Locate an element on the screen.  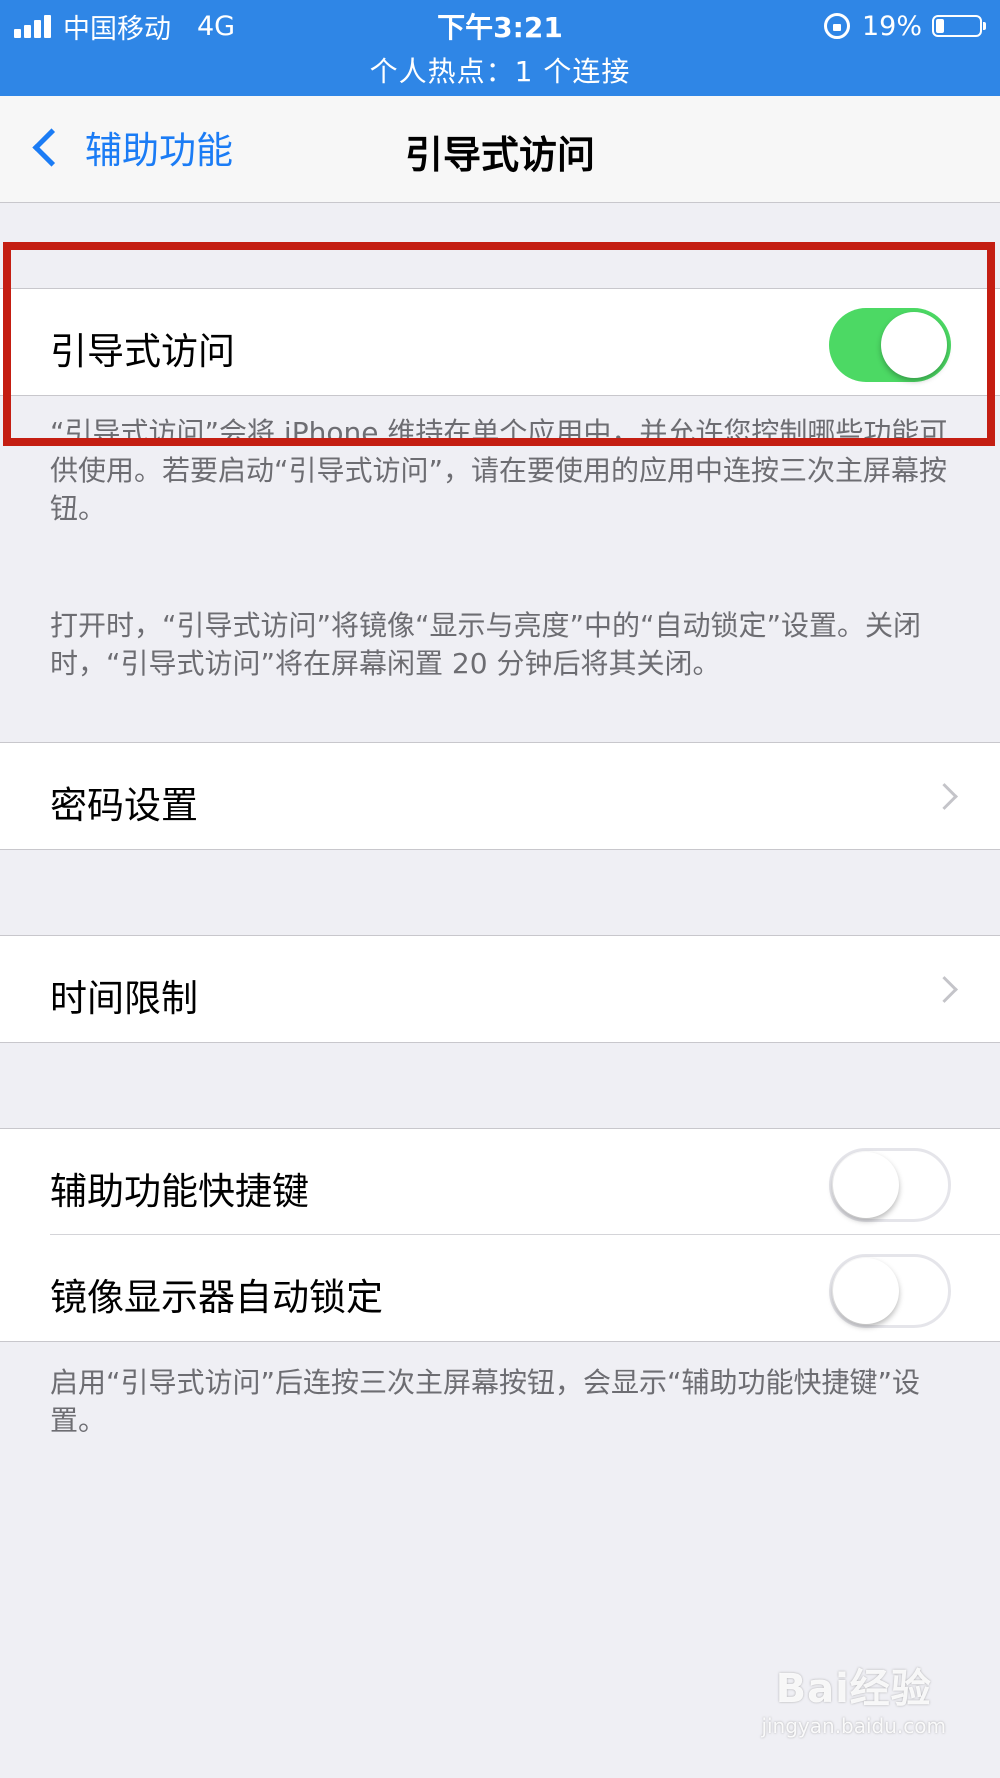
mirror-auto-lock-cell: 镜像显示器自动锁定 is located at coordinates (500, 1288).